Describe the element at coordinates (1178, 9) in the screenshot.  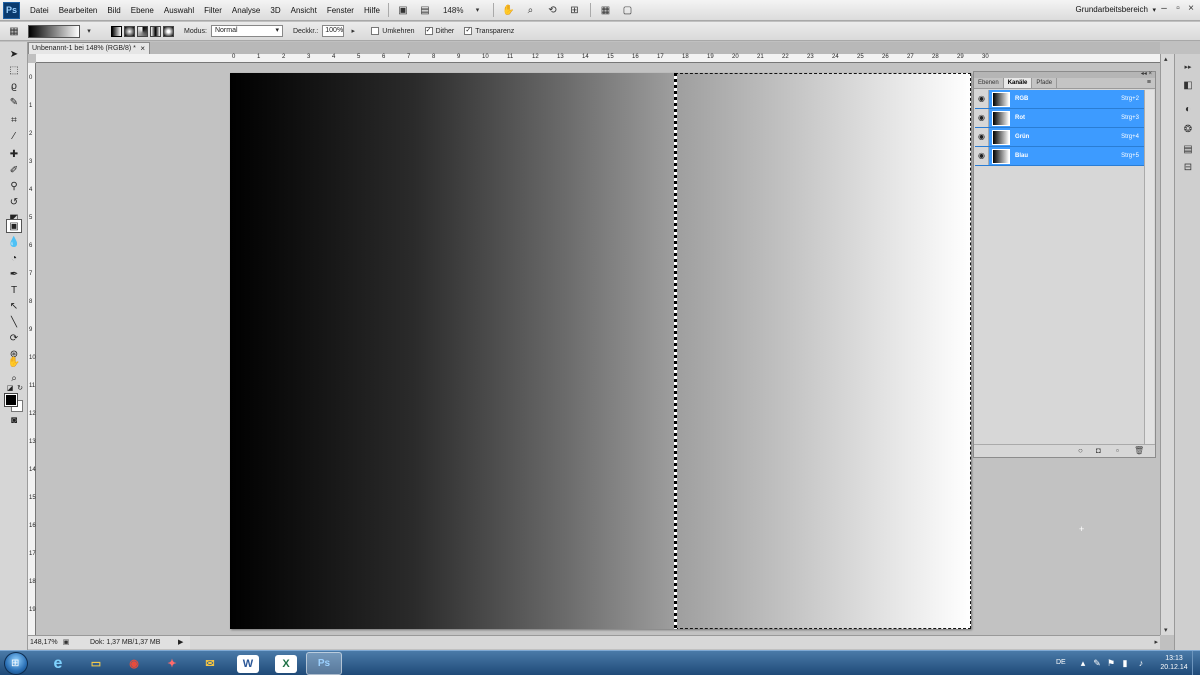
I see `maximize-icon: ▫` at that location.